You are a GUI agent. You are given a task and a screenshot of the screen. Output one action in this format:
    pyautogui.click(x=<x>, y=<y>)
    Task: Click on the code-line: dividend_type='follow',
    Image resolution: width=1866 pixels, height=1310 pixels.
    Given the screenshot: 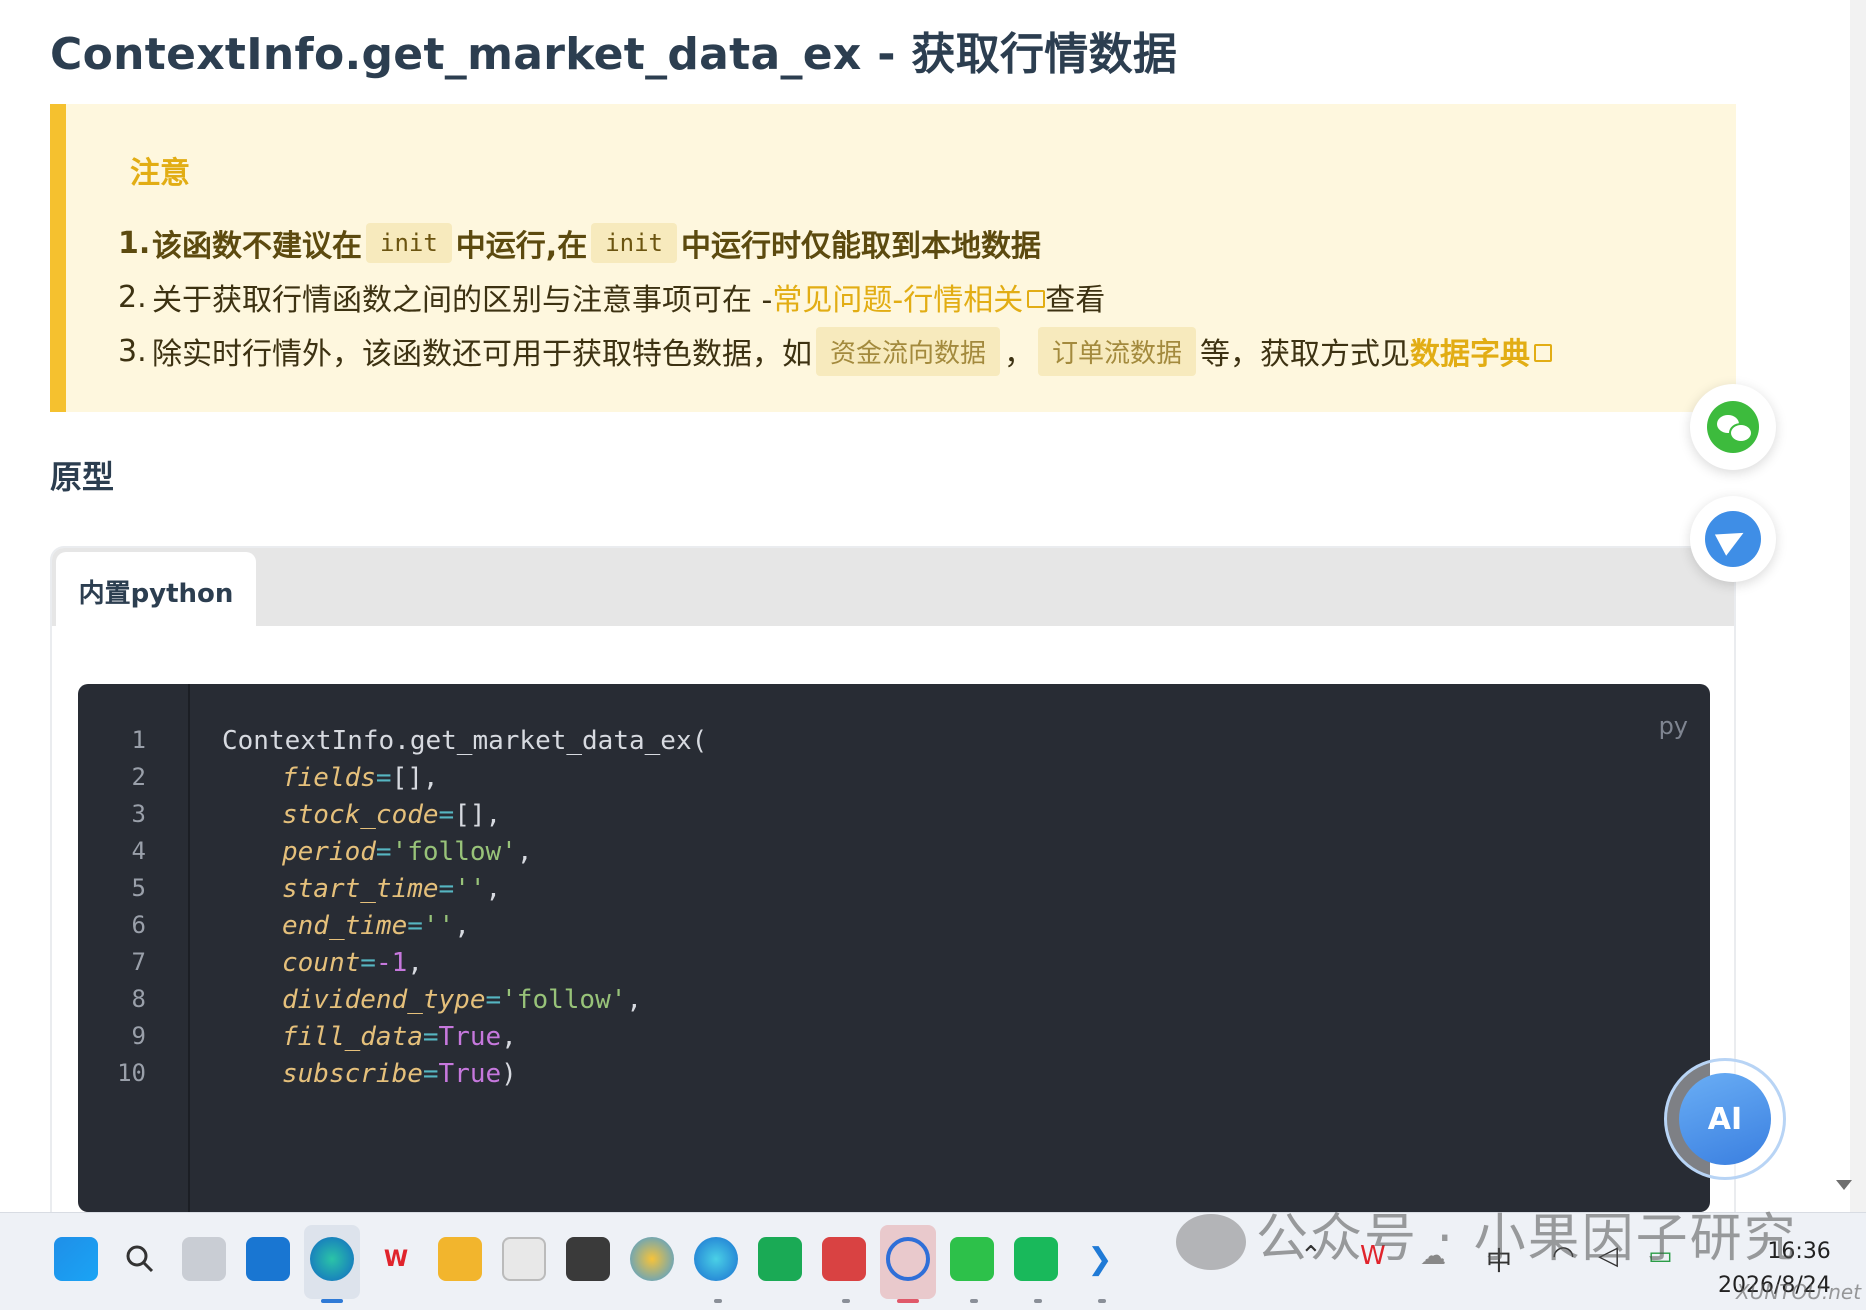 What is the action you would take?
    pyautogui.click(x=432, y=1000)
    